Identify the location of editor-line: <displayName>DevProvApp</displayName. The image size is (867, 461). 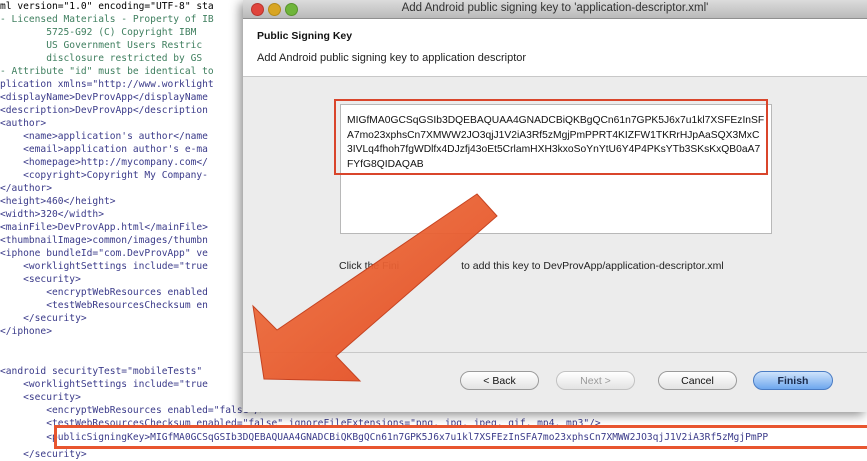
(104, 97).